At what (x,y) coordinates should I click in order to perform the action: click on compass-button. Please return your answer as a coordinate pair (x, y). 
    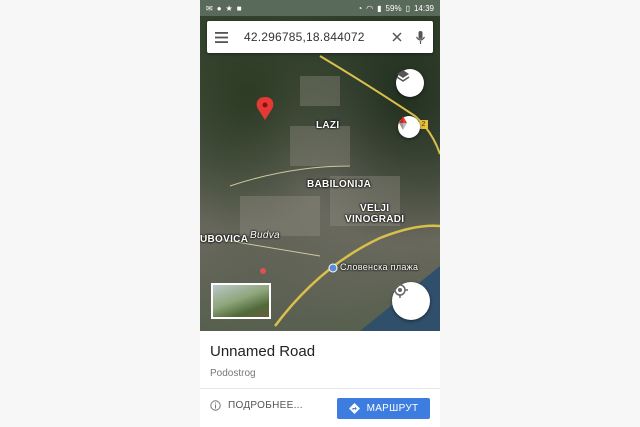
    Looking at the image, I should click on (409, 127).